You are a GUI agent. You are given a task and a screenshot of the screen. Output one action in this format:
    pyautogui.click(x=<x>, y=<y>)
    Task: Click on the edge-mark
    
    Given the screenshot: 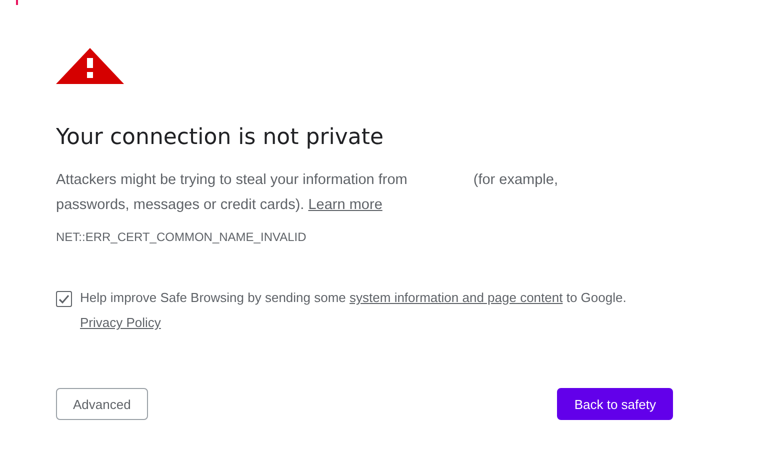 What is the action you would take?
    pyautogui.click(x=17, y=2)
    